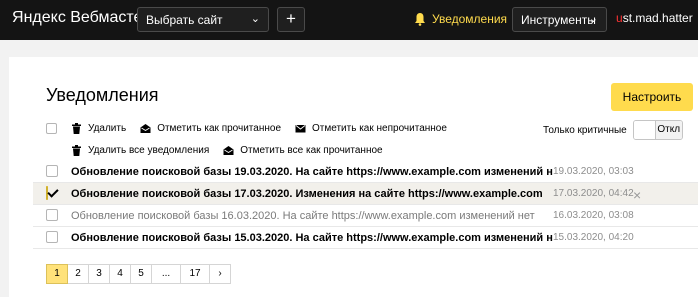  I want to click on critical-only-label: Только критичные, so click(585, 130).